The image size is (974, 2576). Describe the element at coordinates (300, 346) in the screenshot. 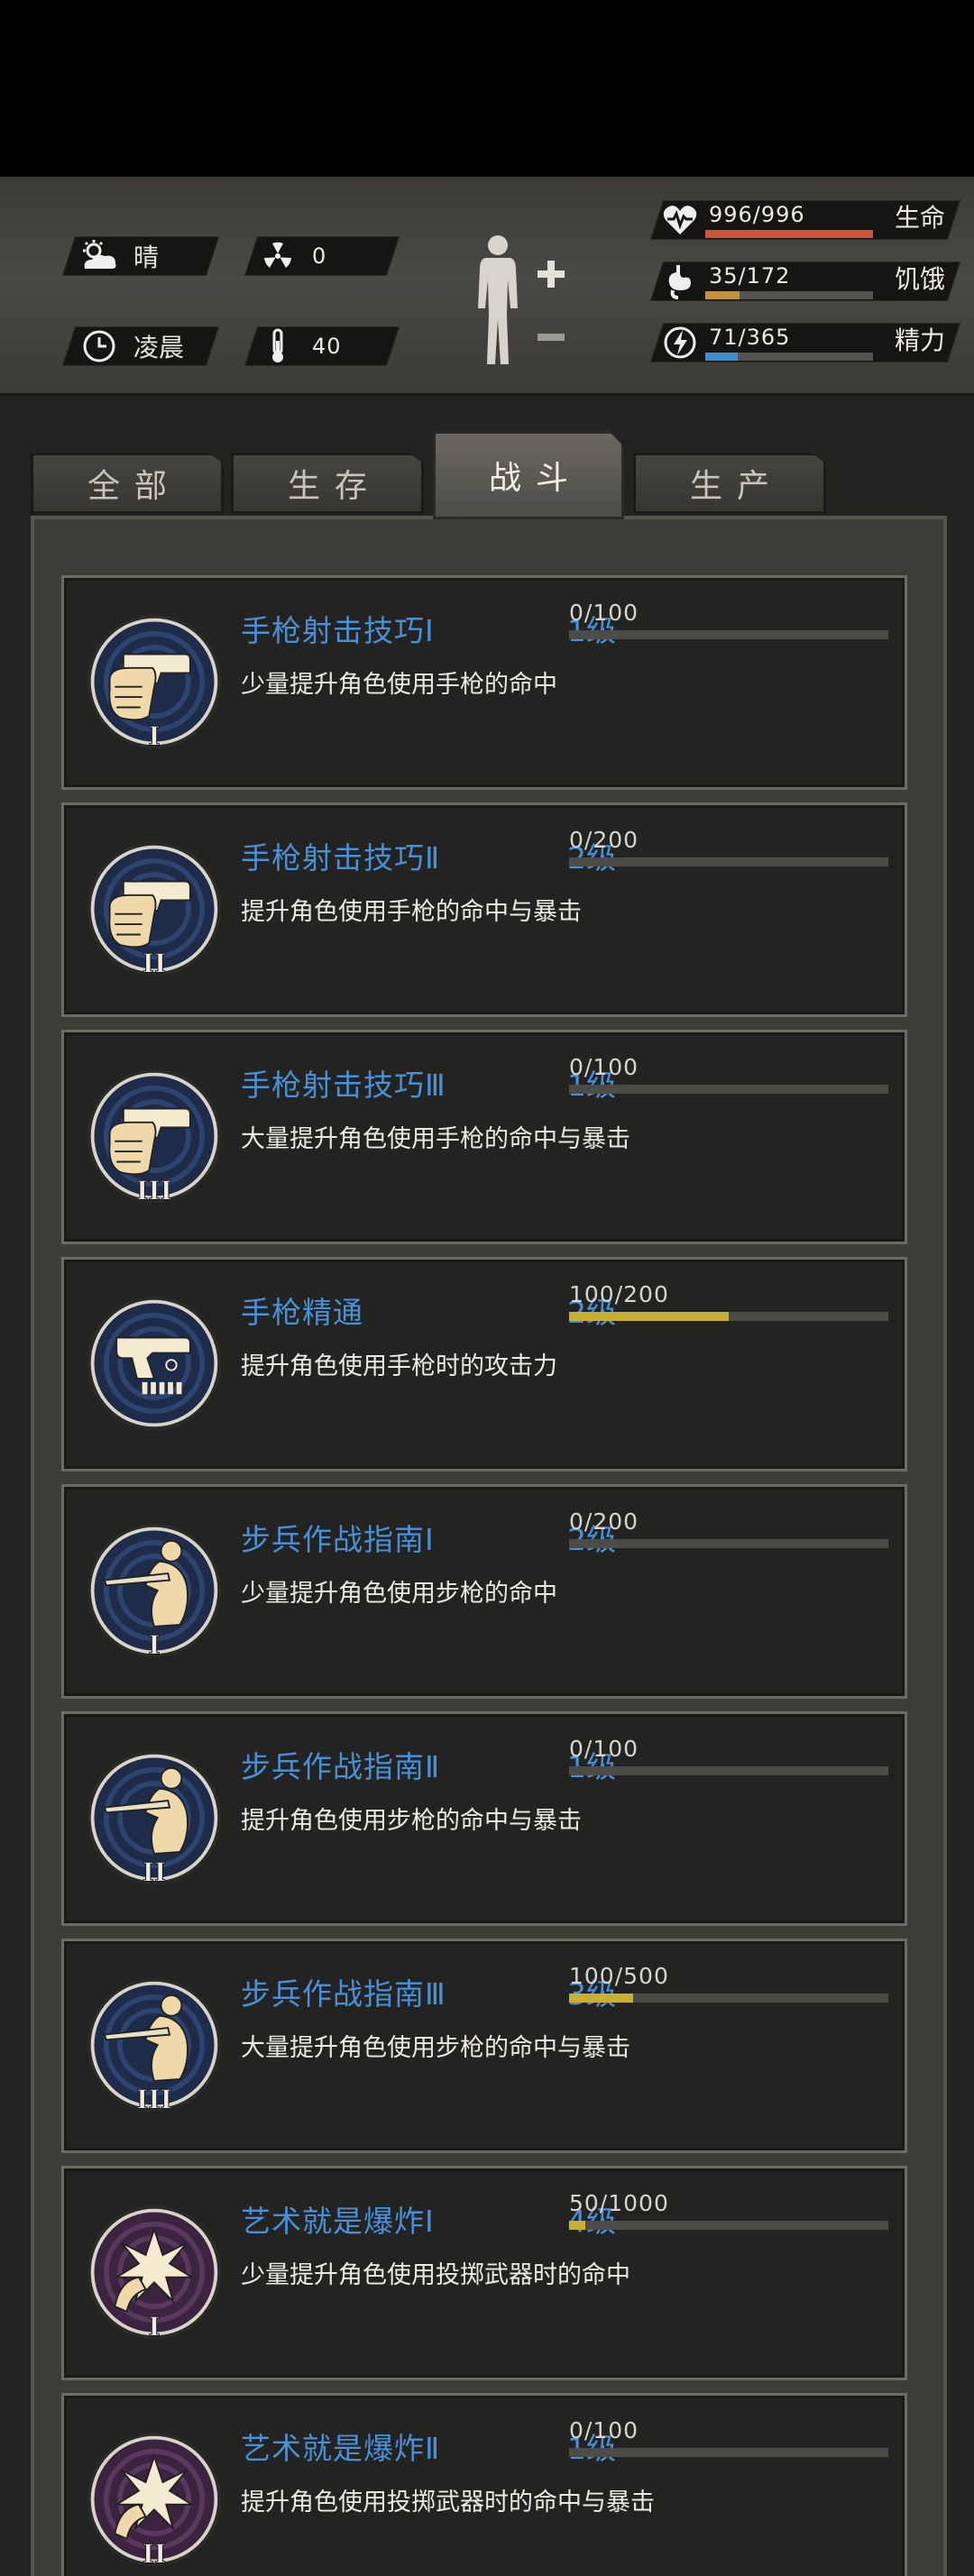

I see `temperature-indicator: 40` at that location.